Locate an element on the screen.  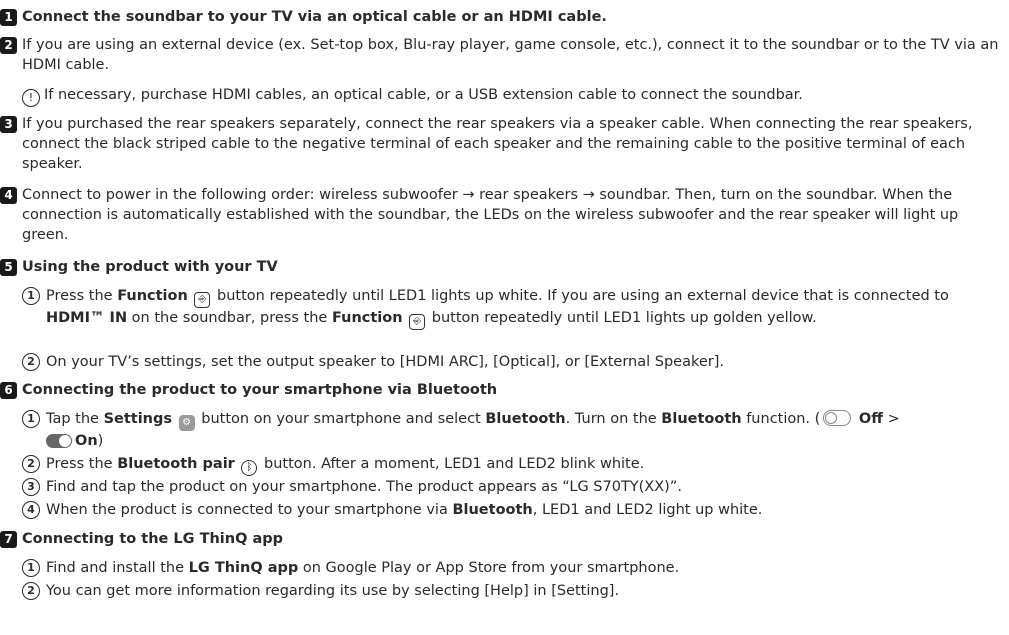
bluetooth-icon: ᛒ is located at coordinates (249, 468).